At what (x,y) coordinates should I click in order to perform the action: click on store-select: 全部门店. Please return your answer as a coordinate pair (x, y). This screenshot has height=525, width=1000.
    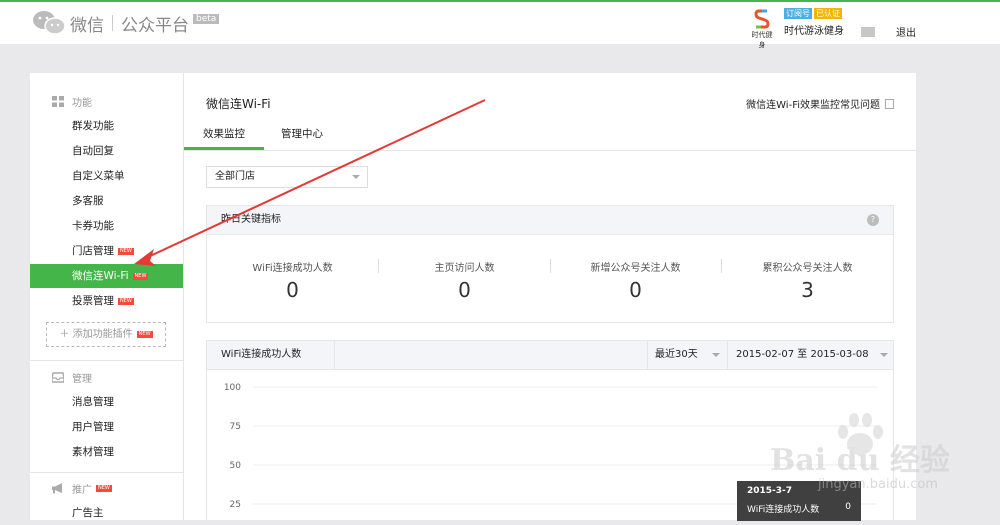
    Looking at the image, I should click on (287, 177).